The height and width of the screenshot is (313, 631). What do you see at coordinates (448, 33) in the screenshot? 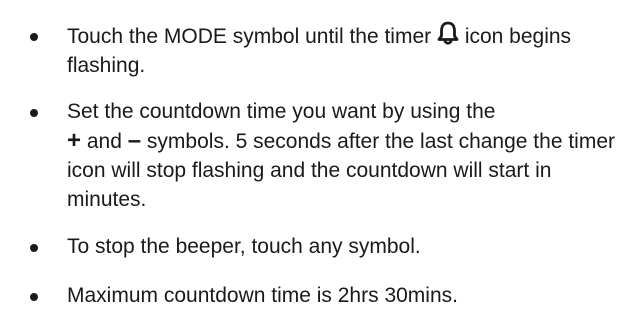
I see `bell-icon` at bounding box center [448, 33].